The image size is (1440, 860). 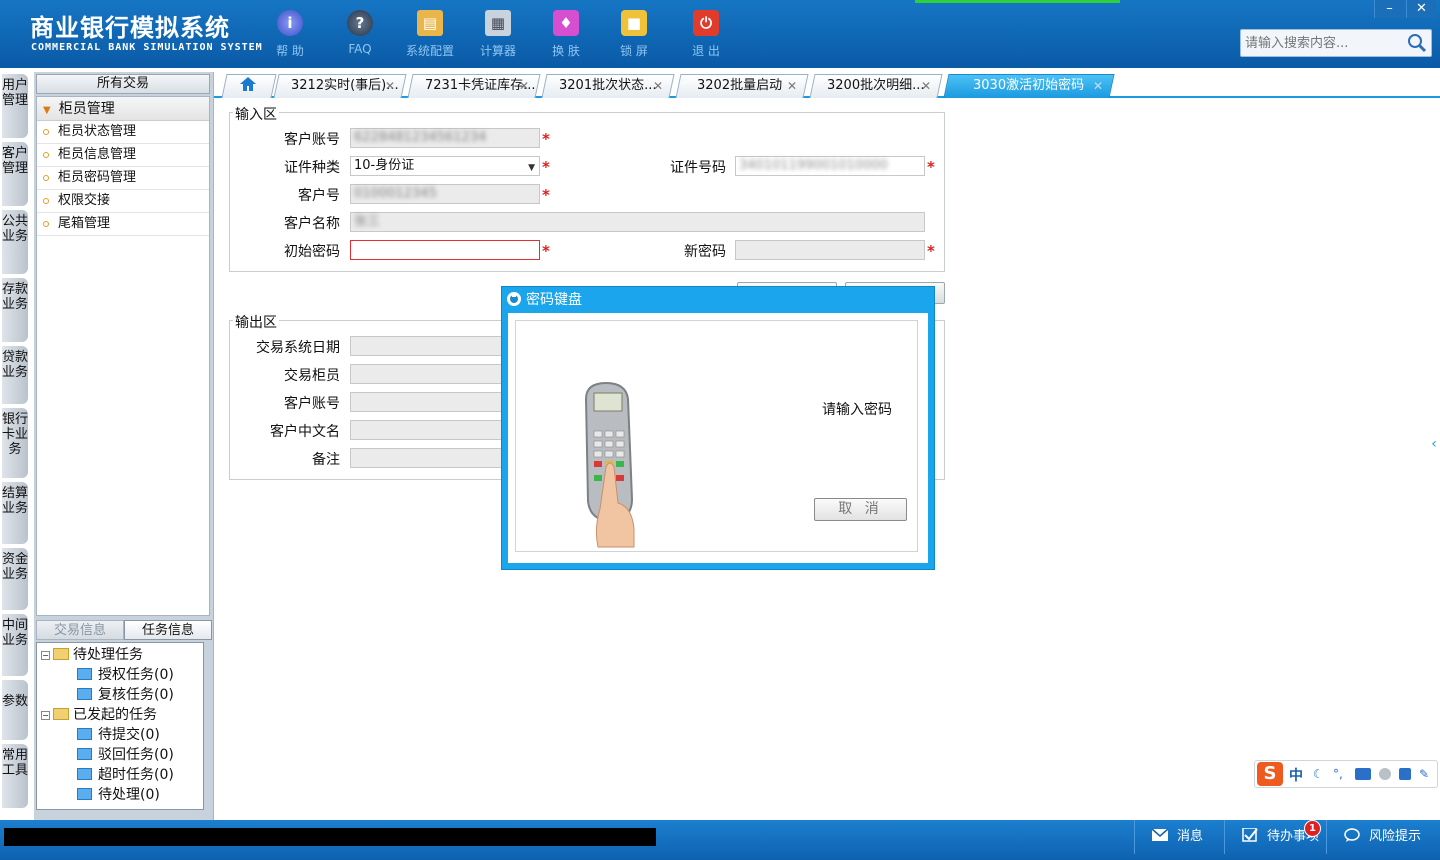 What do you see at coordinates (1296, 775) in the screenshot?
I see `ime-mode-toggle: 中` at bounding box center [1296, 775].